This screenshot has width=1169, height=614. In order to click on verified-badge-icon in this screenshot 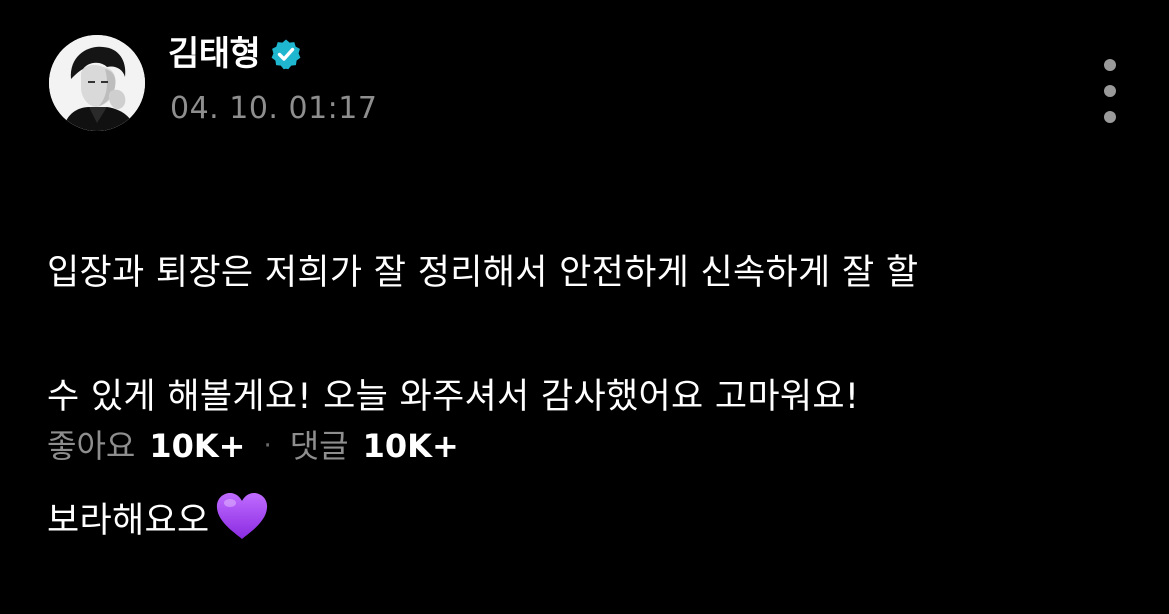, I will do `click(286, 54)`.